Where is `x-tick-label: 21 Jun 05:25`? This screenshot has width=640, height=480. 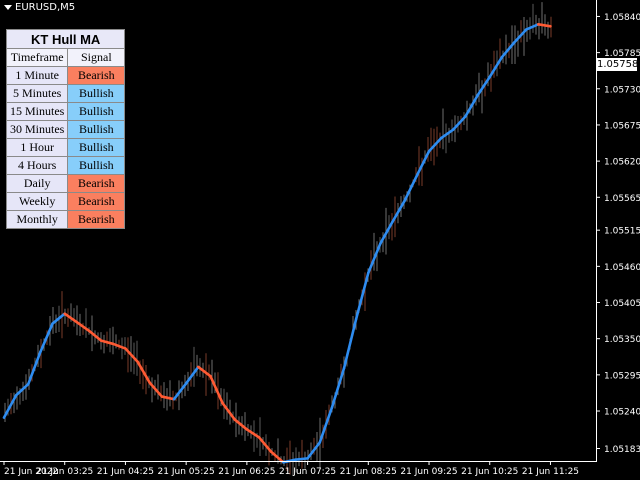 x-tick-label: 21 Jun 05:25 is located at coordinates (186, 472).